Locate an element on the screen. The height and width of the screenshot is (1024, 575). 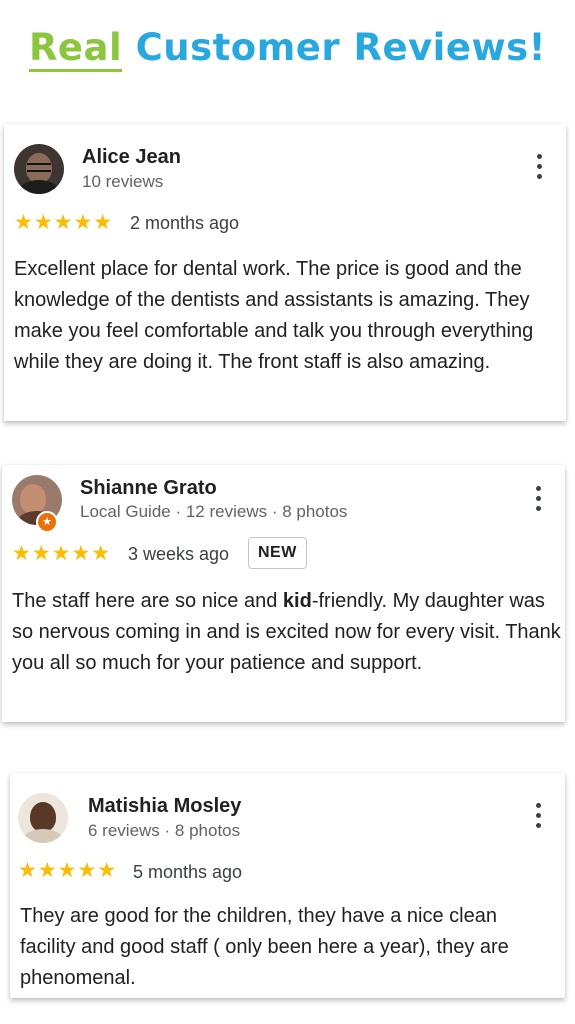
reviewer-name: Alice Jean is located at coordinates (131, 157).